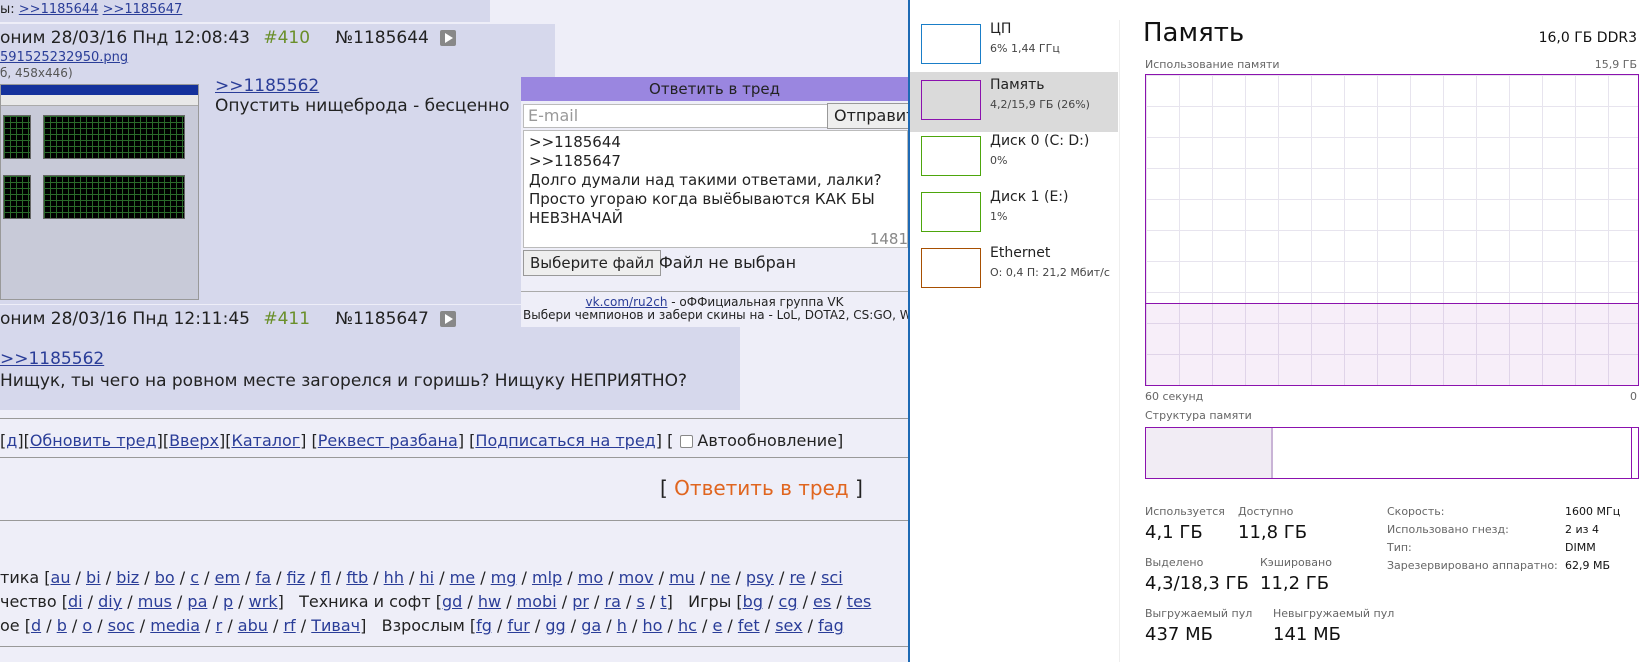  Describe the element at coordinates (788, 625) in the screenshot. I see `board-link: sex` at that location.